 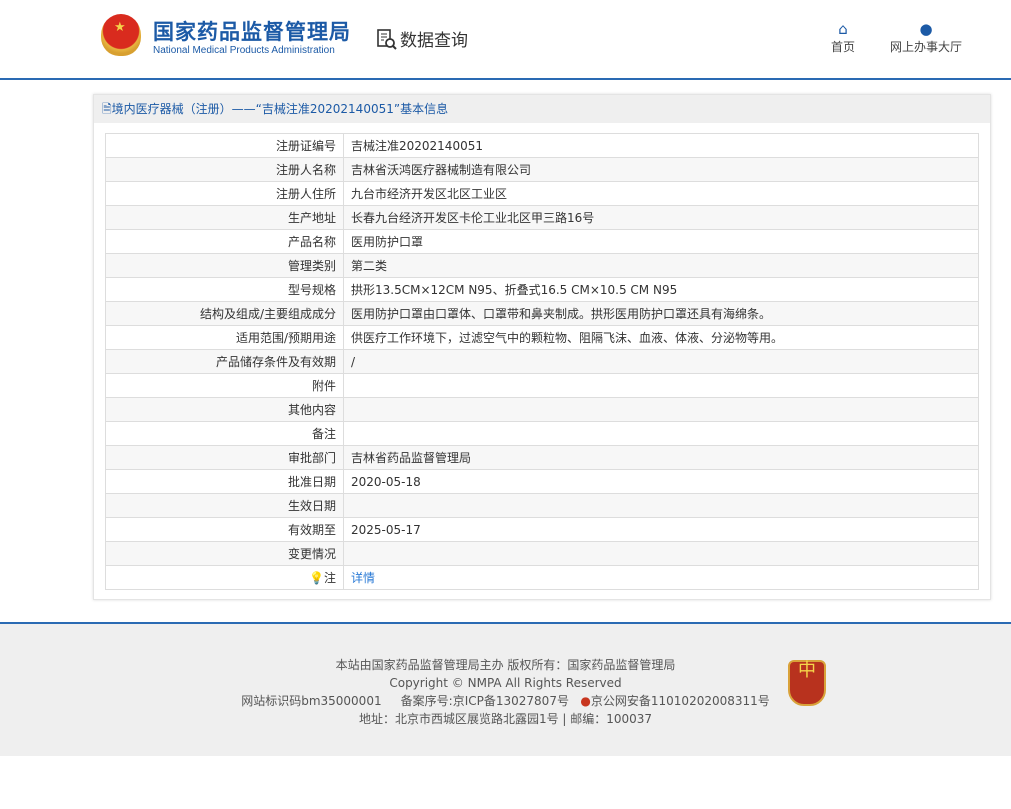 What do you see at coordinates (224, 337) in the screenshot?
I see `field-label: 适用范围/预期用途` at bounding box center [224, 337].